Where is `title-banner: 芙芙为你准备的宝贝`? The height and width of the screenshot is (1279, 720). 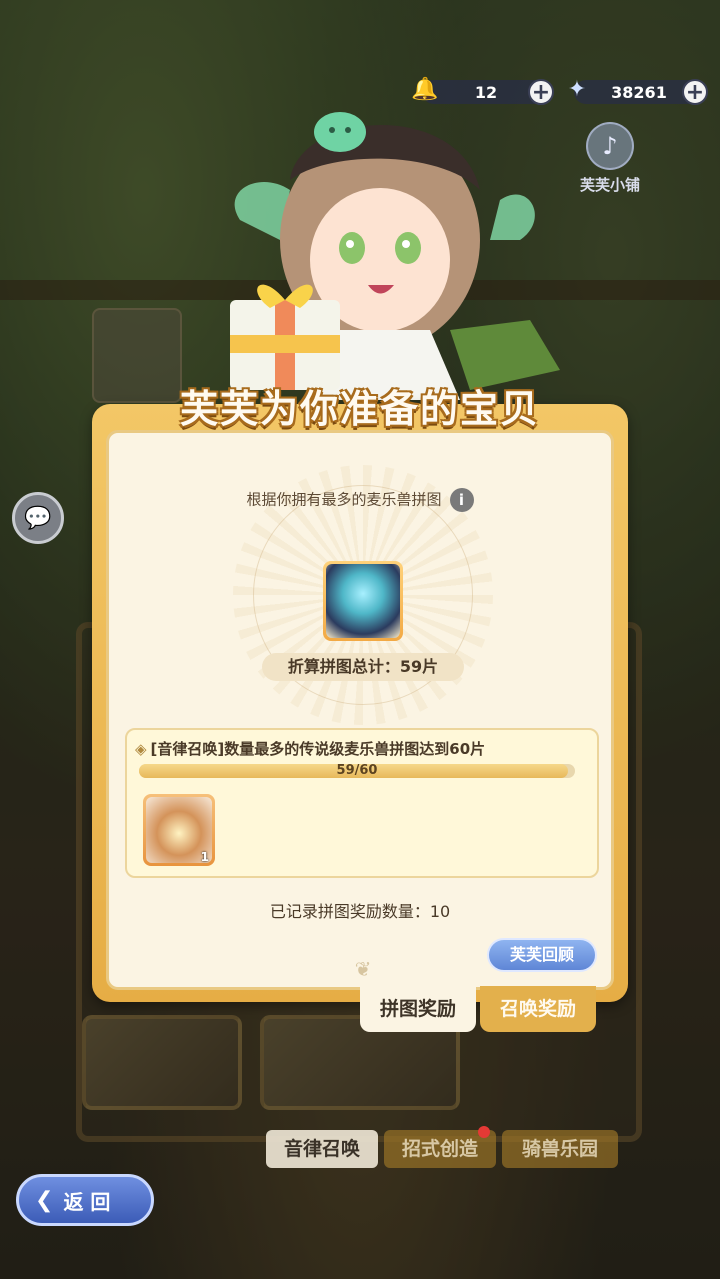
title-banner: 芙芙为你准备的宝贝 is located at coordinates (360, 408).